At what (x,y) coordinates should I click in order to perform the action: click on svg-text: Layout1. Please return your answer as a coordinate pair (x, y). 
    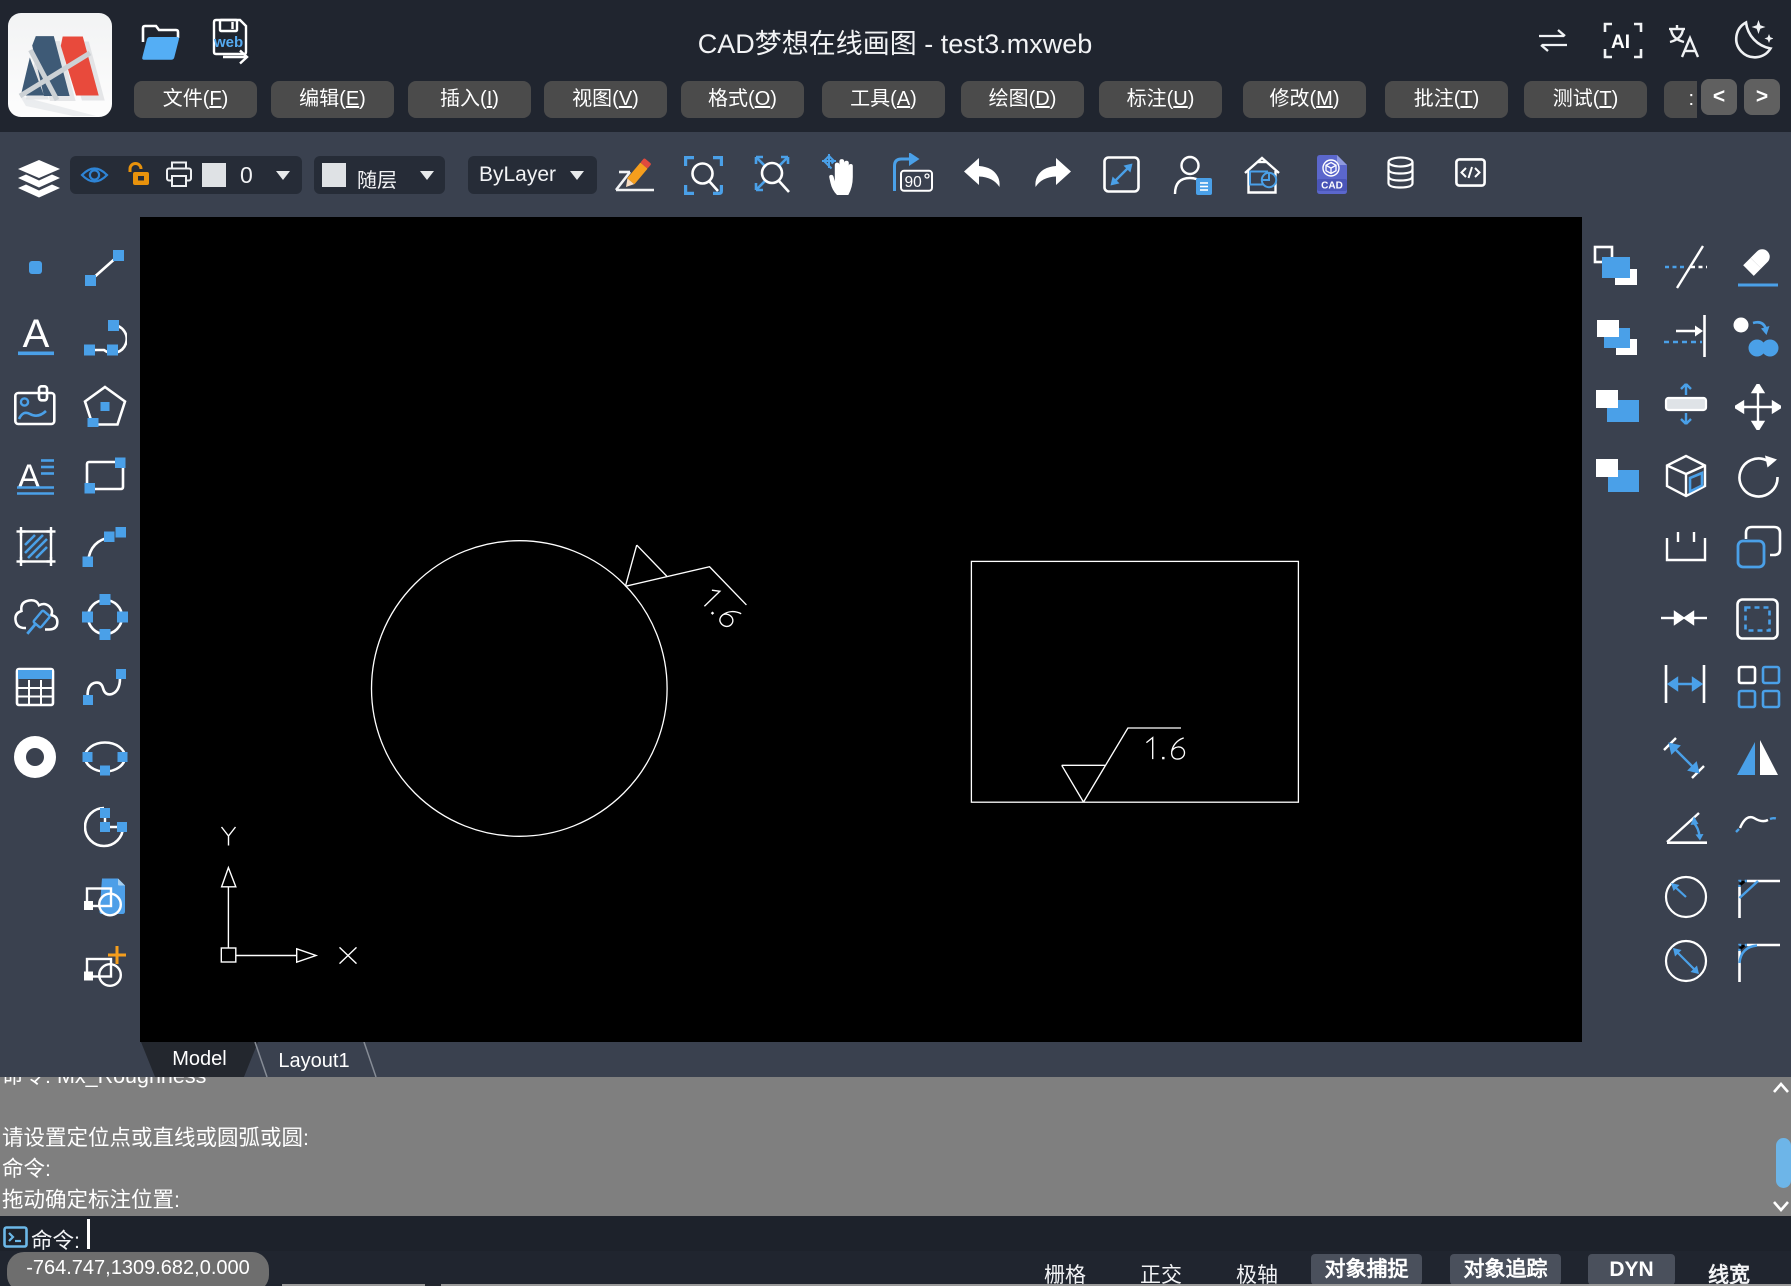
    Looking at the image, I should click on (313, 1061).